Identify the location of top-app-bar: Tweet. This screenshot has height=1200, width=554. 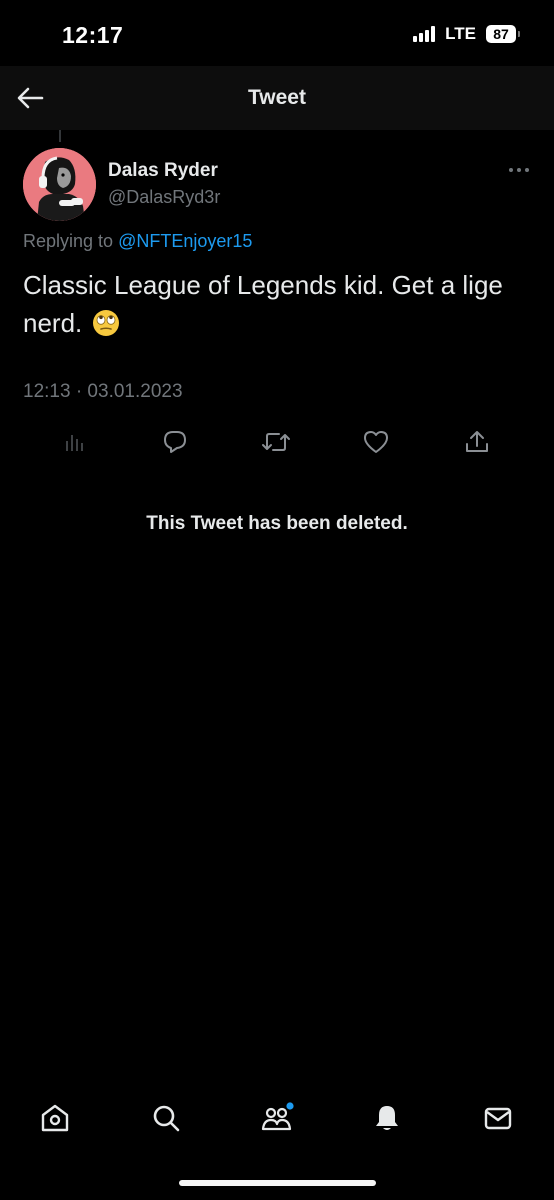
(277, 98).